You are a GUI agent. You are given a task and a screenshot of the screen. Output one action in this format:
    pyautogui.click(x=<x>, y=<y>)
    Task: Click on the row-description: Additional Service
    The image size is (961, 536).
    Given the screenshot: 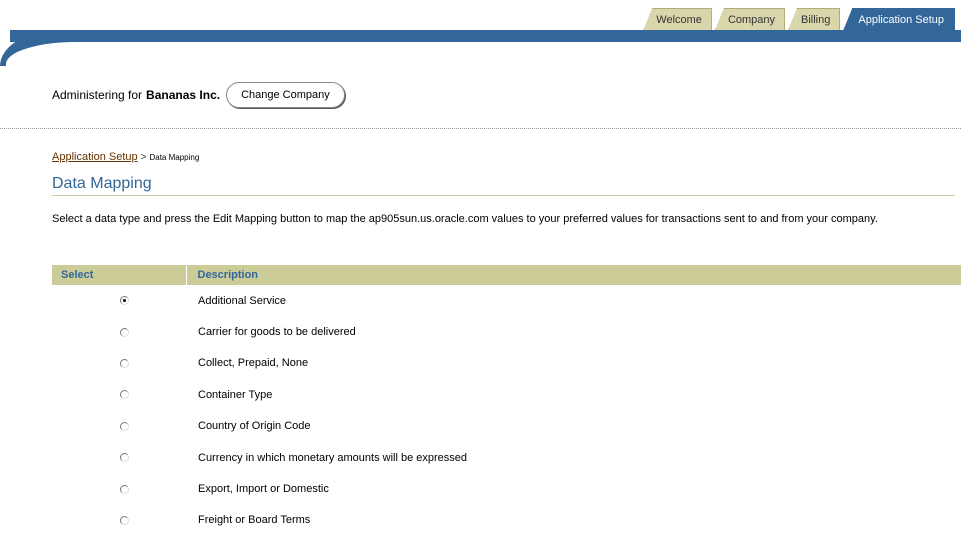 What is the action you would take?
    pyautogui.click(x=242, y=300)
    